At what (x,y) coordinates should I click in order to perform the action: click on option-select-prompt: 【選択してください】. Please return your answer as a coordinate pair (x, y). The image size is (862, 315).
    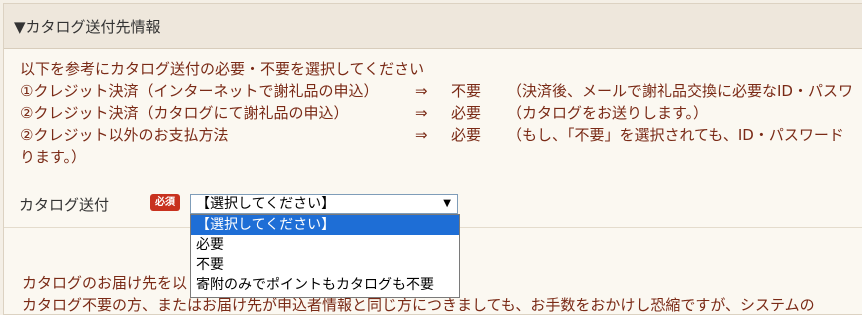
    Looking at the image, I should click on (325, 225).